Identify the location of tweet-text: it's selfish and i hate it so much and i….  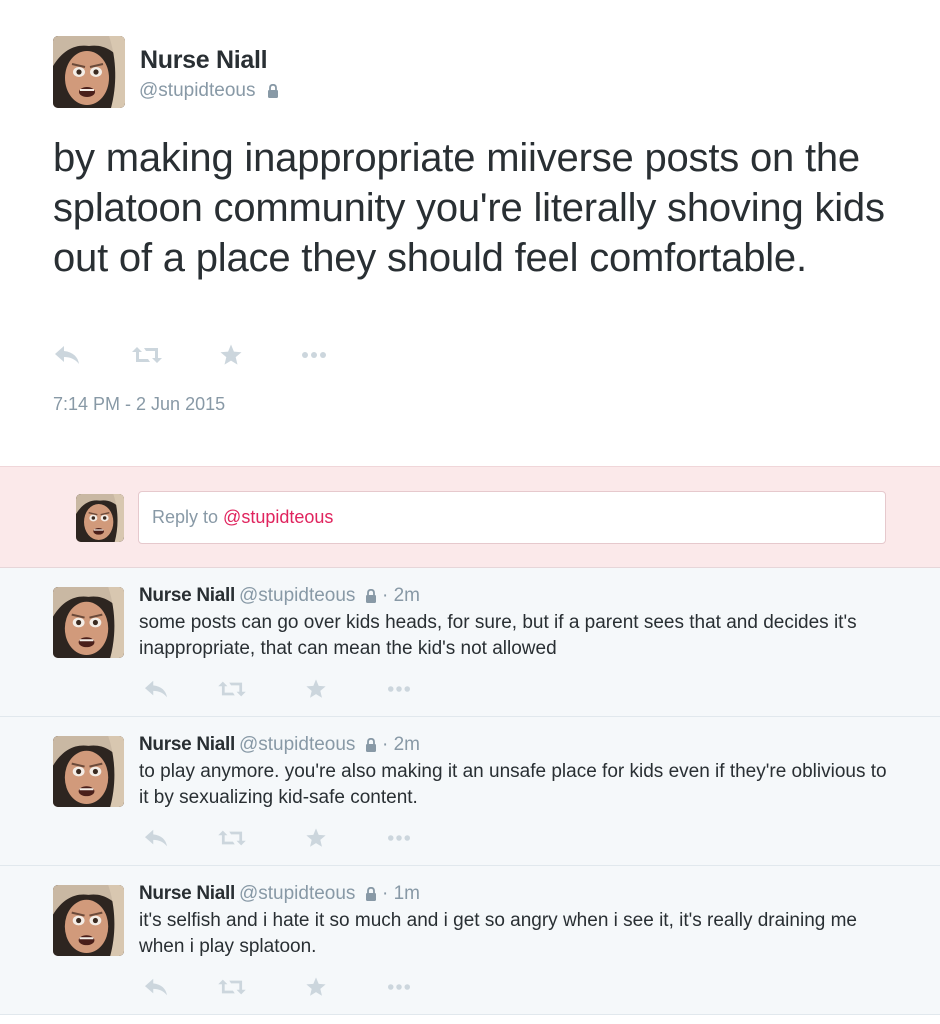
(498, 933).